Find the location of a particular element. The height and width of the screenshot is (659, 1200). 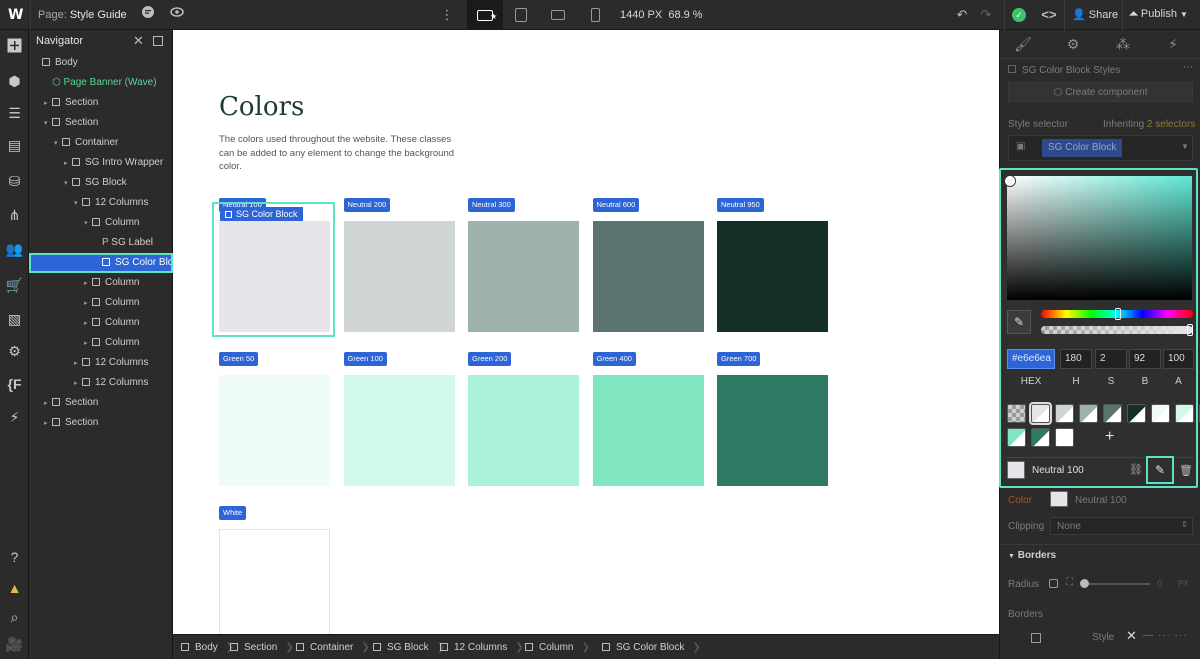

navigator-row: ▾ Section is located at coordinates (101, 123).